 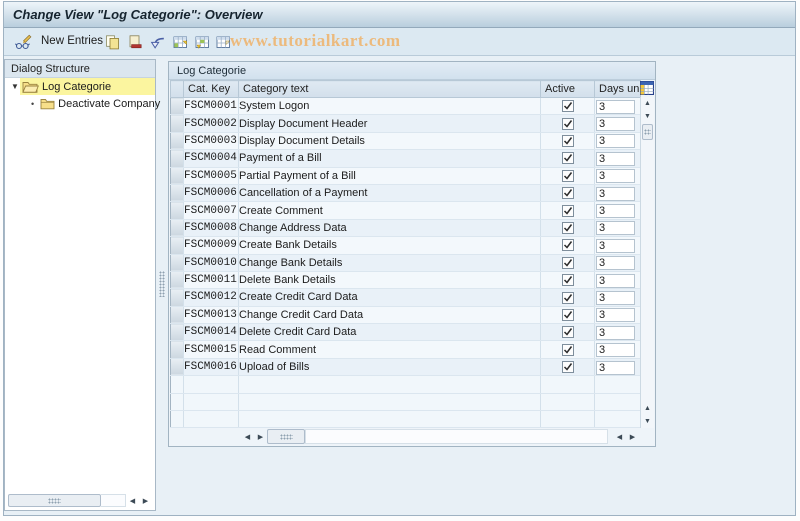 What do you see at coordinates (211, 228) in the screenshot?
I see `cat-key-cell: FSCM0008` at bounding box center [211, 228].